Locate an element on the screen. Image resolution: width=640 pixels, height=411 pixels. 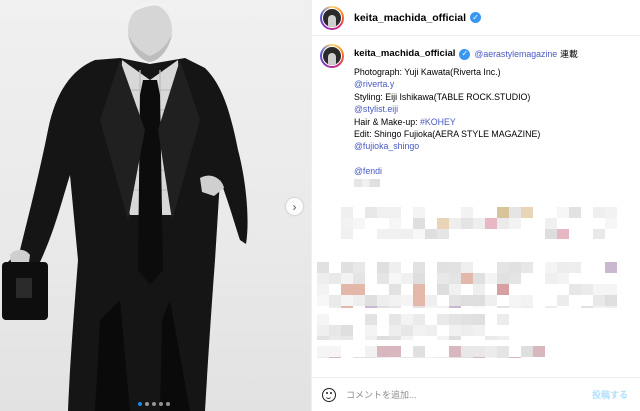
caption-line: Hair & Make-up: #KOHEY is located at coordinates (466, 122).